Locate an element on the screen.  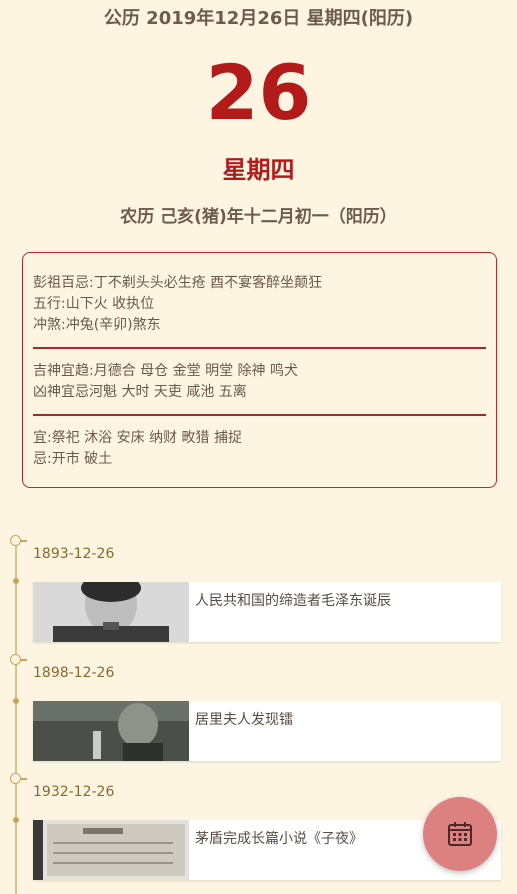
event-date: 1893-12-26 is located at coordinates (74, 554).